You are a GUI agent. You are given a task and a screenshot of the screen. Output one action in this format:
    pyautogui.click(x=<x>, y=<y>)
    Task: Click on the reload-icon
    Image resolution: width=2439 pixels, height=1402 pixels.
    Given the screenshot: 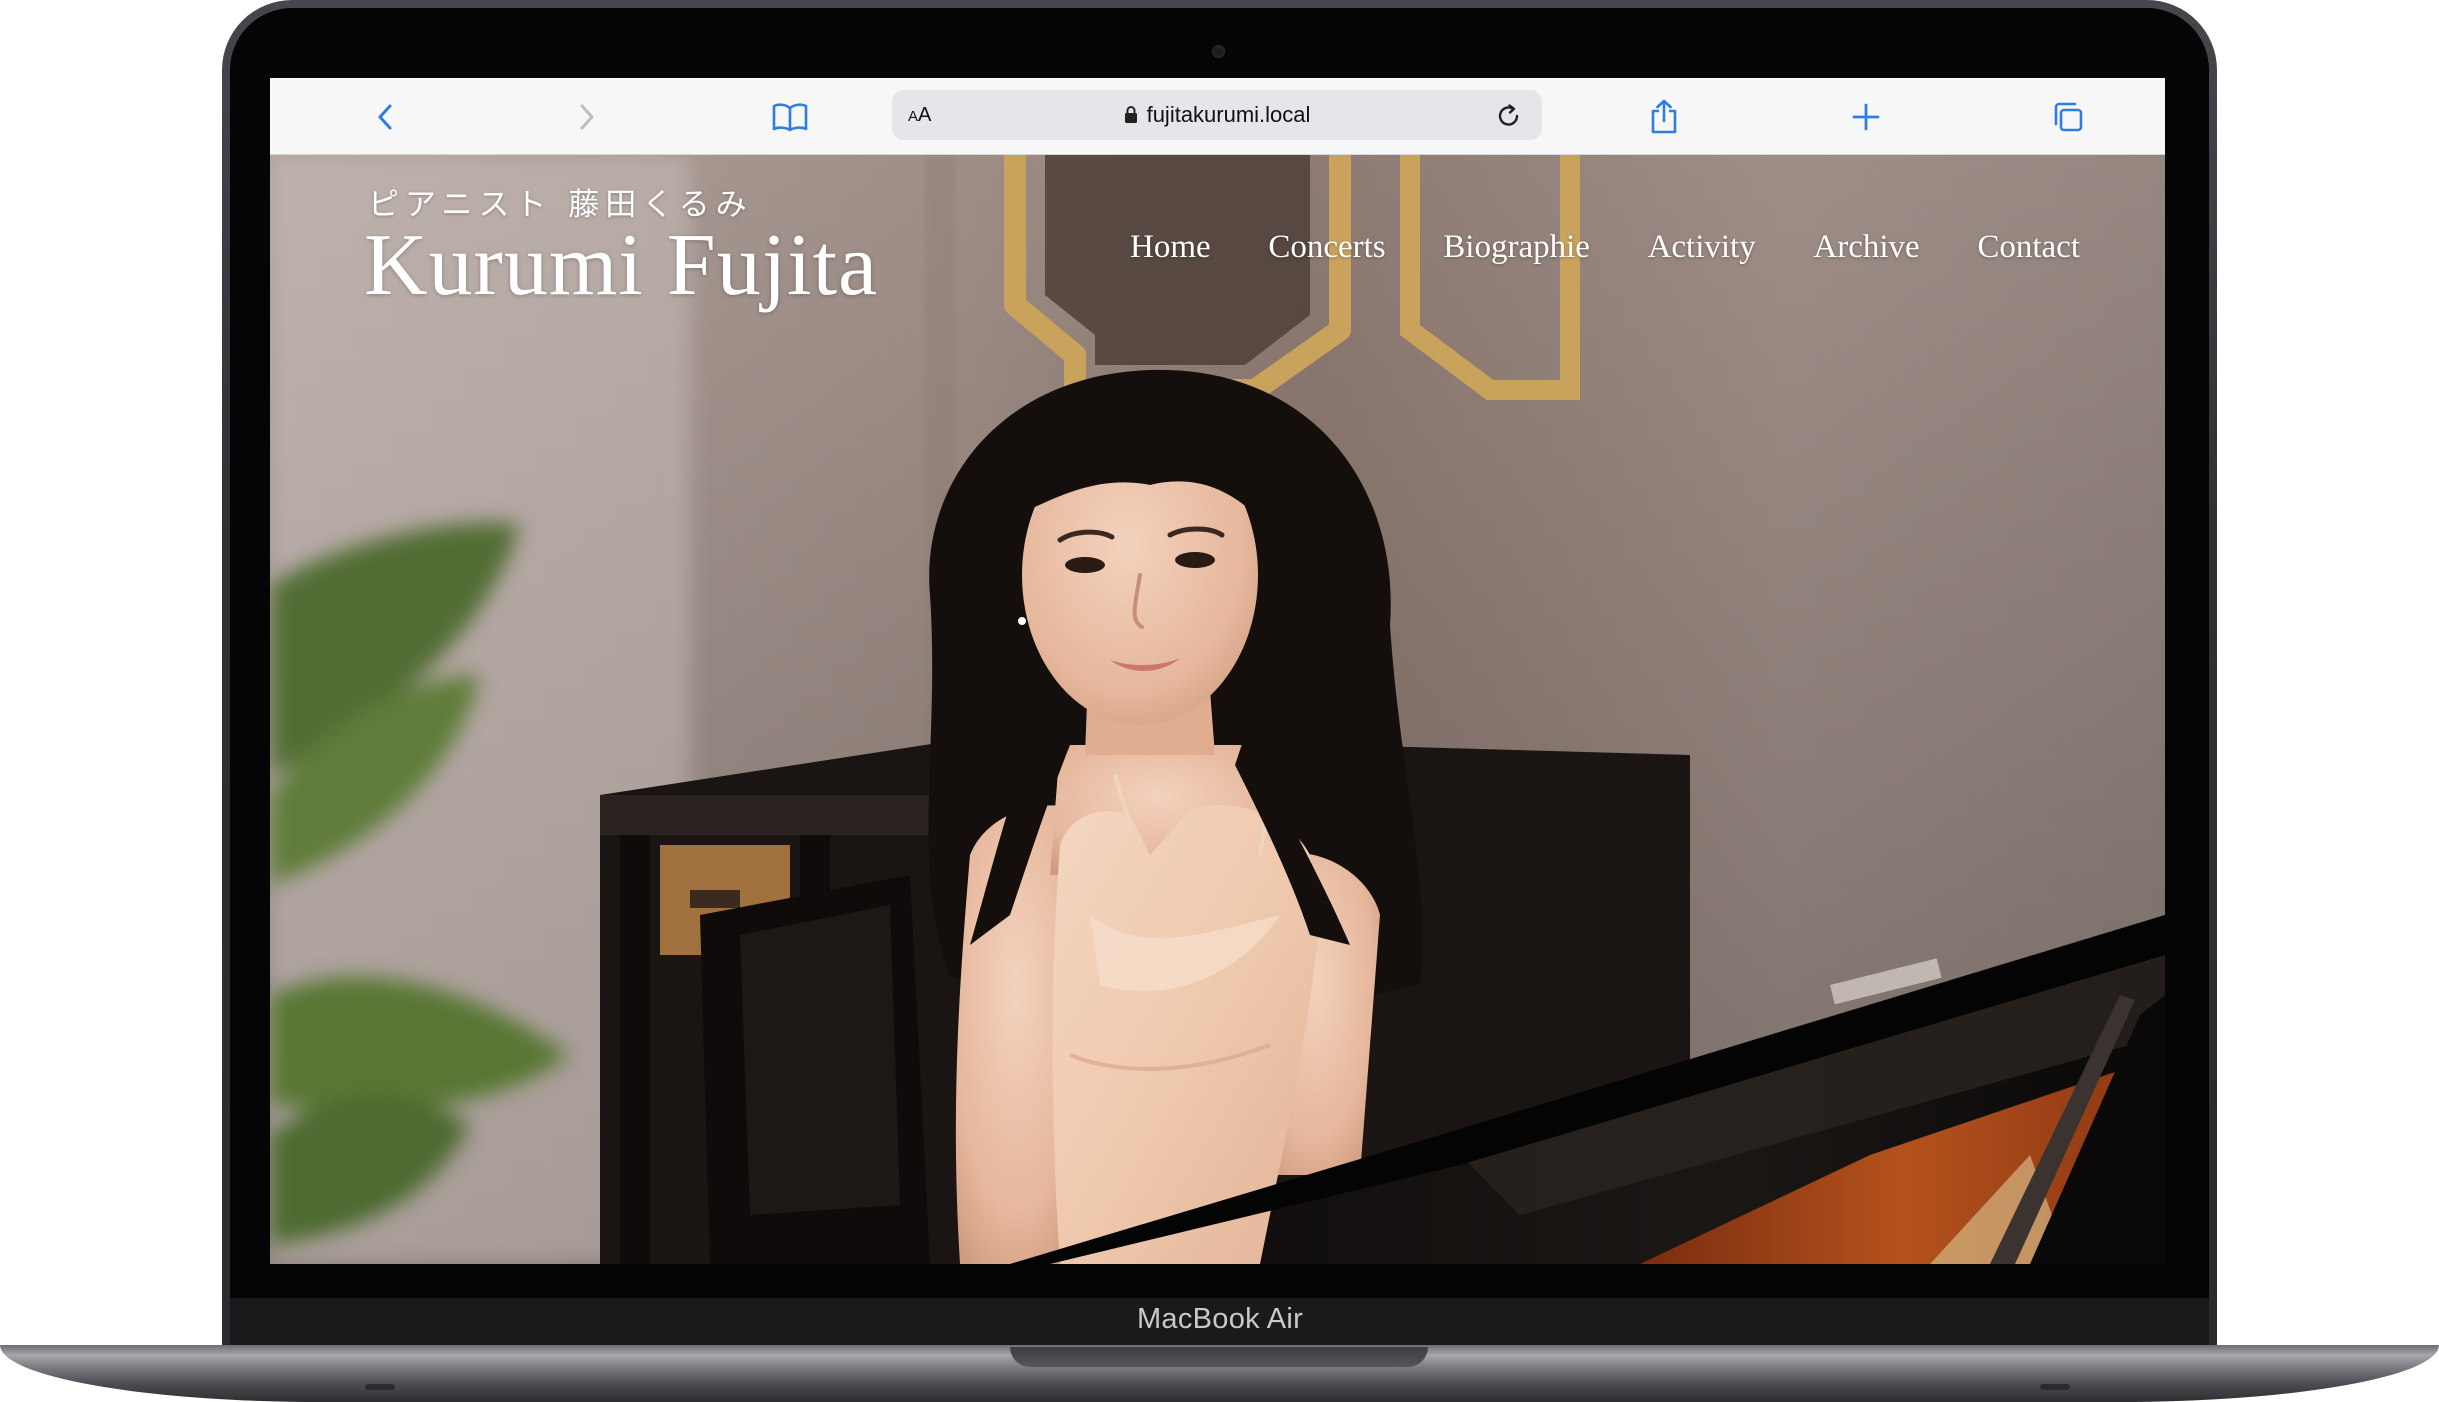 What is the action you would take?
    pyautogui.click(x=1508, y=115)
    